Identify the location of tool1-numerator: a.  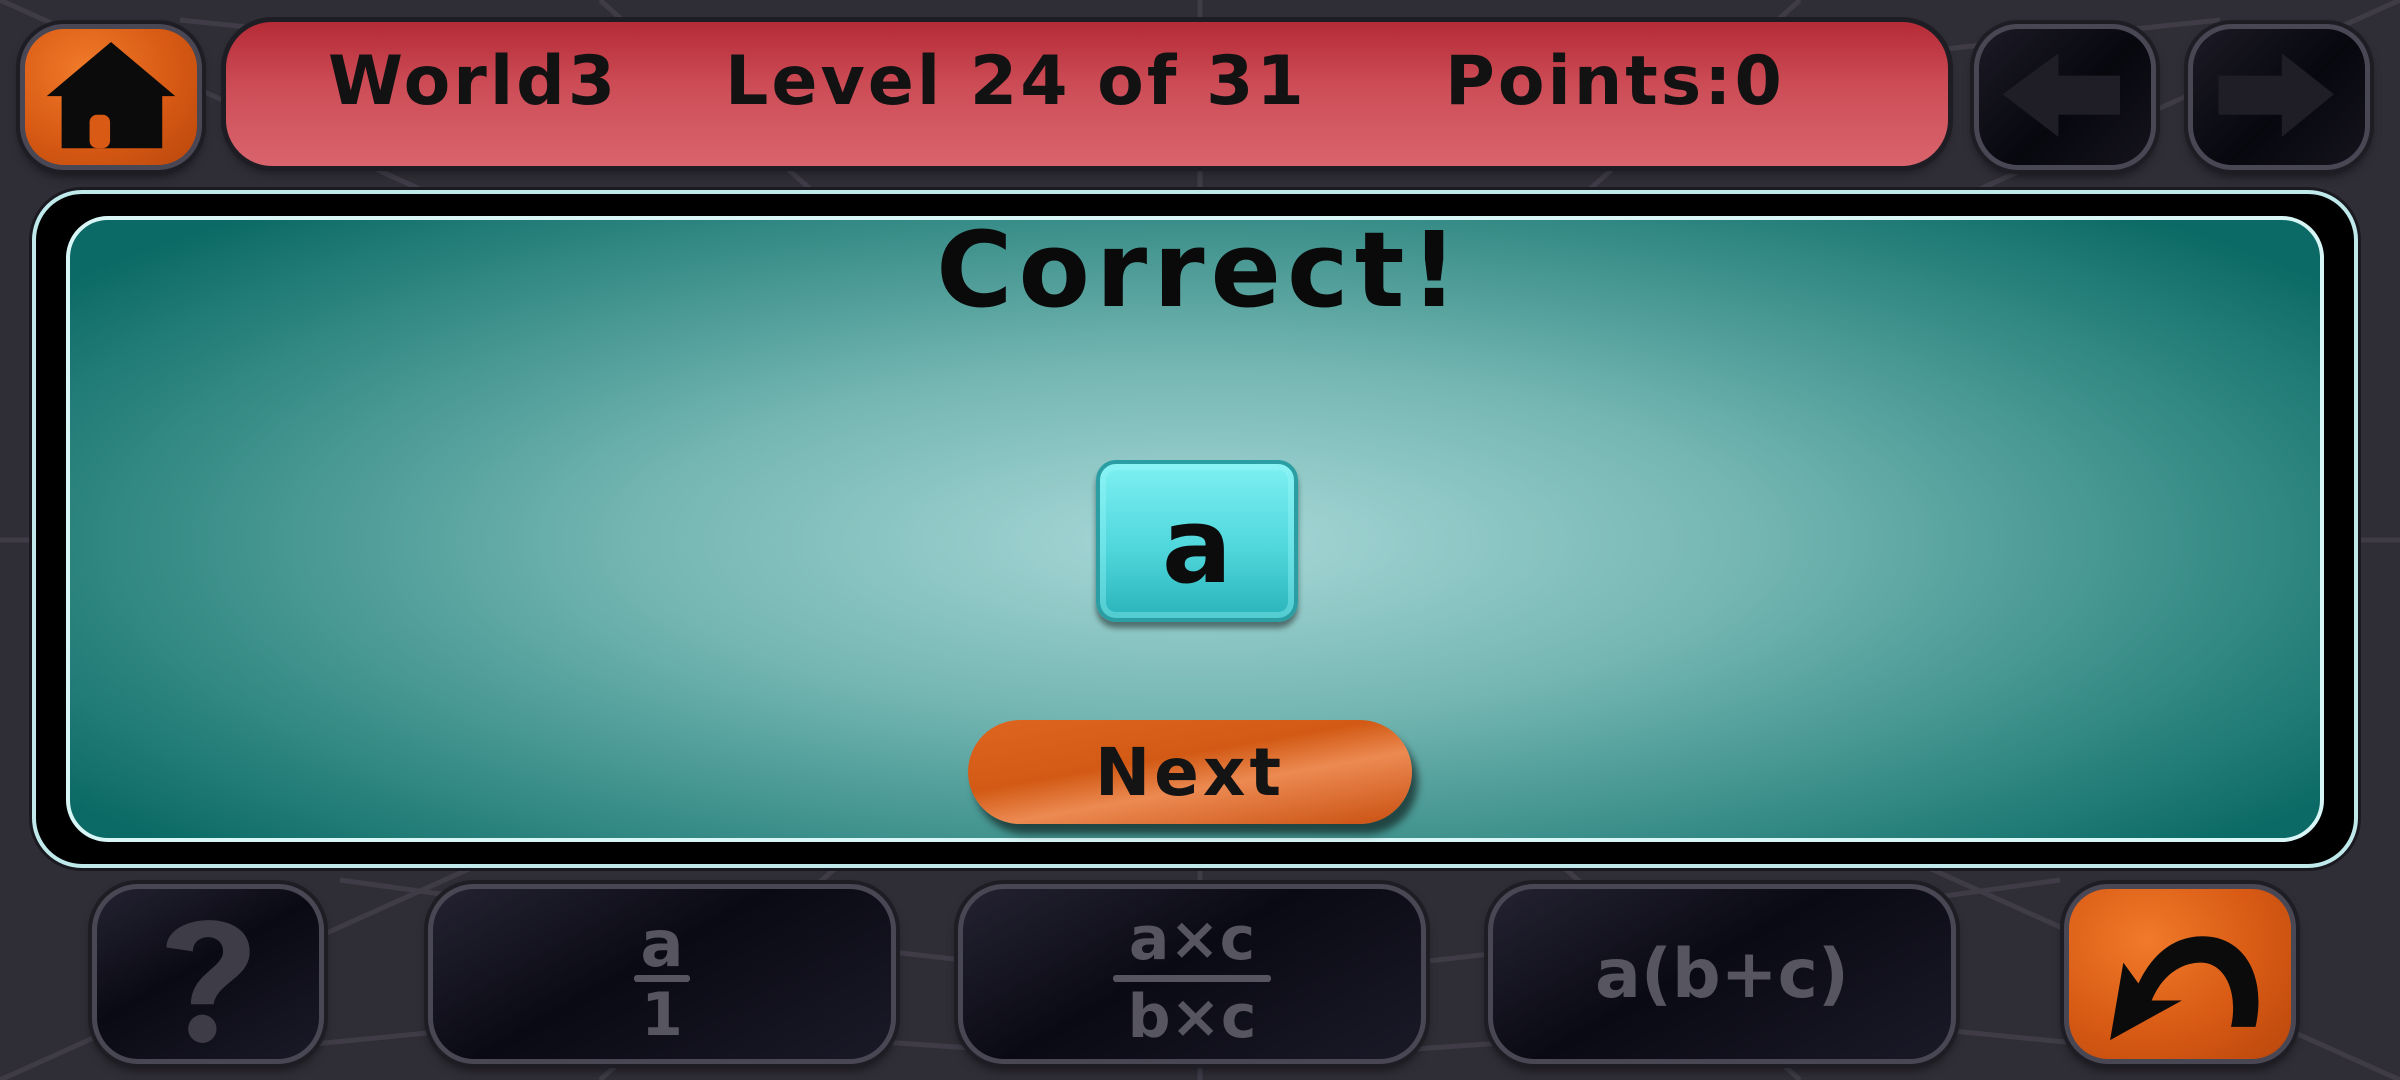
(662, 945).